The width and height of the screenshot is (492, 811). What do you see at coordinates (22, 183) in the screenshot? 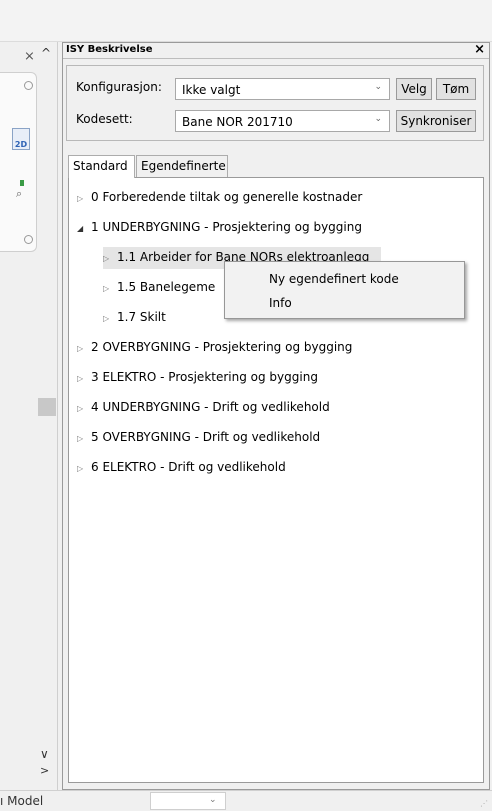
I see `zoom-indicator-icon` at bounding box center [22, 183].